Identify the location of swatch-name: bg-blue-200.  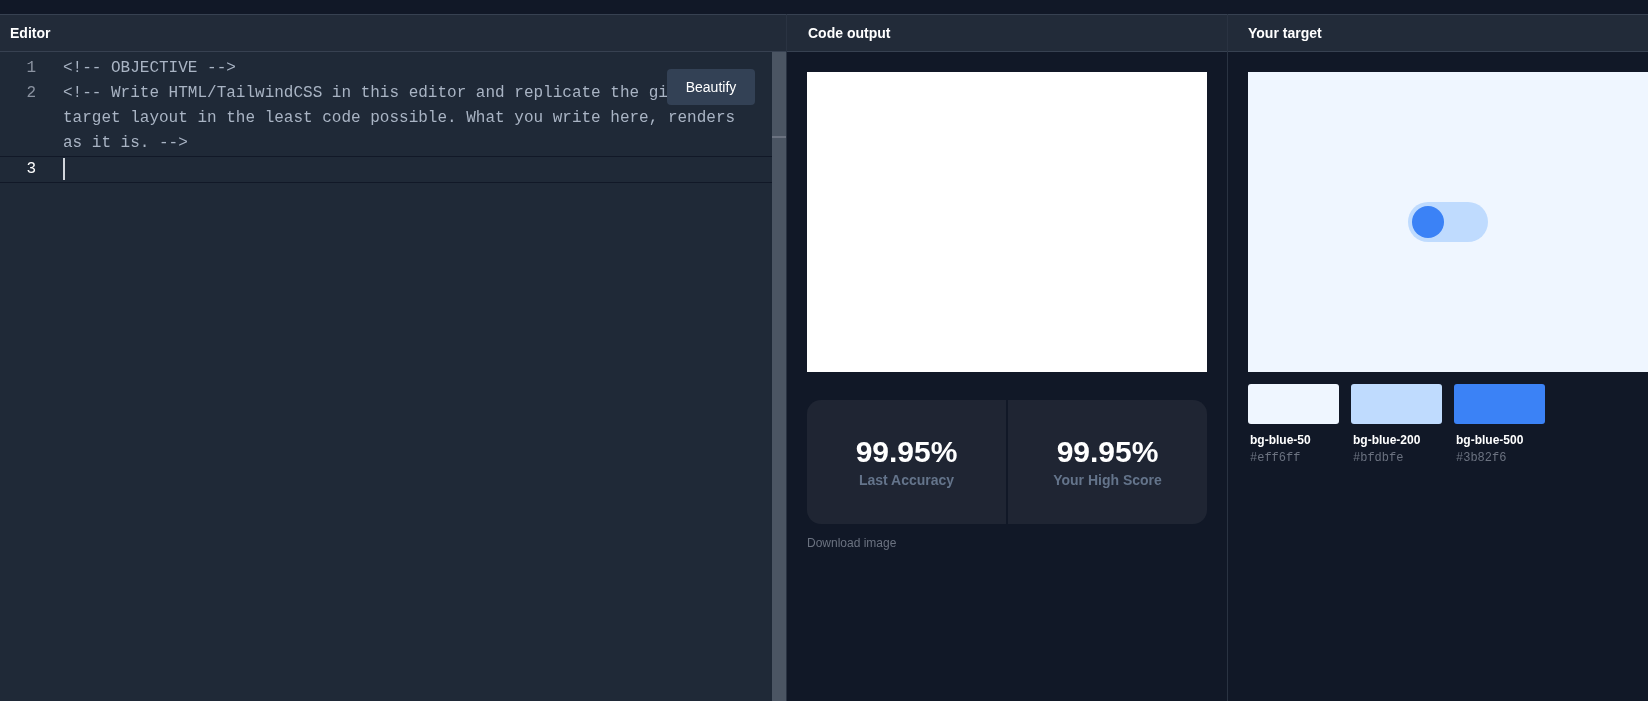
(1387, 440).